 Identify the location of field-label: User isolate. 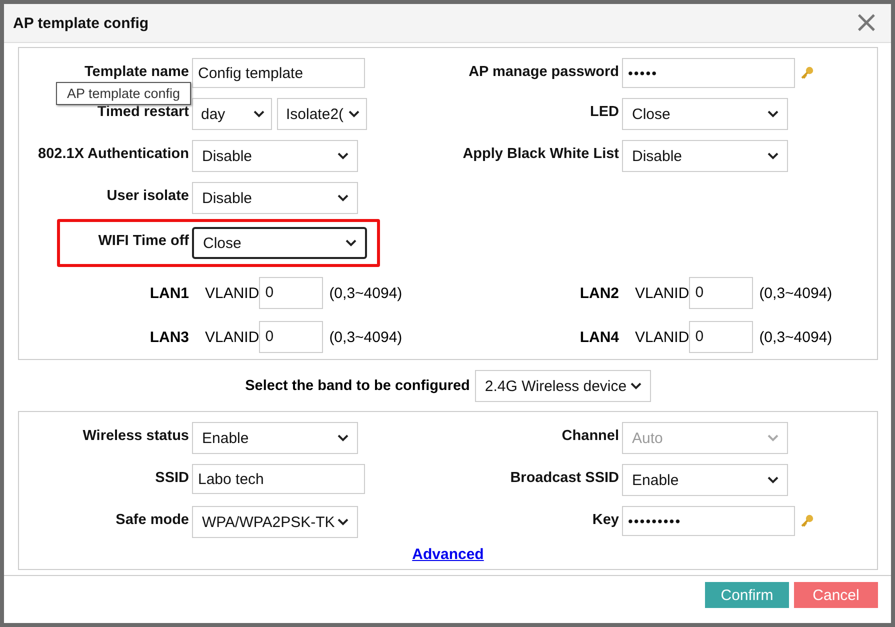
(148, 195).